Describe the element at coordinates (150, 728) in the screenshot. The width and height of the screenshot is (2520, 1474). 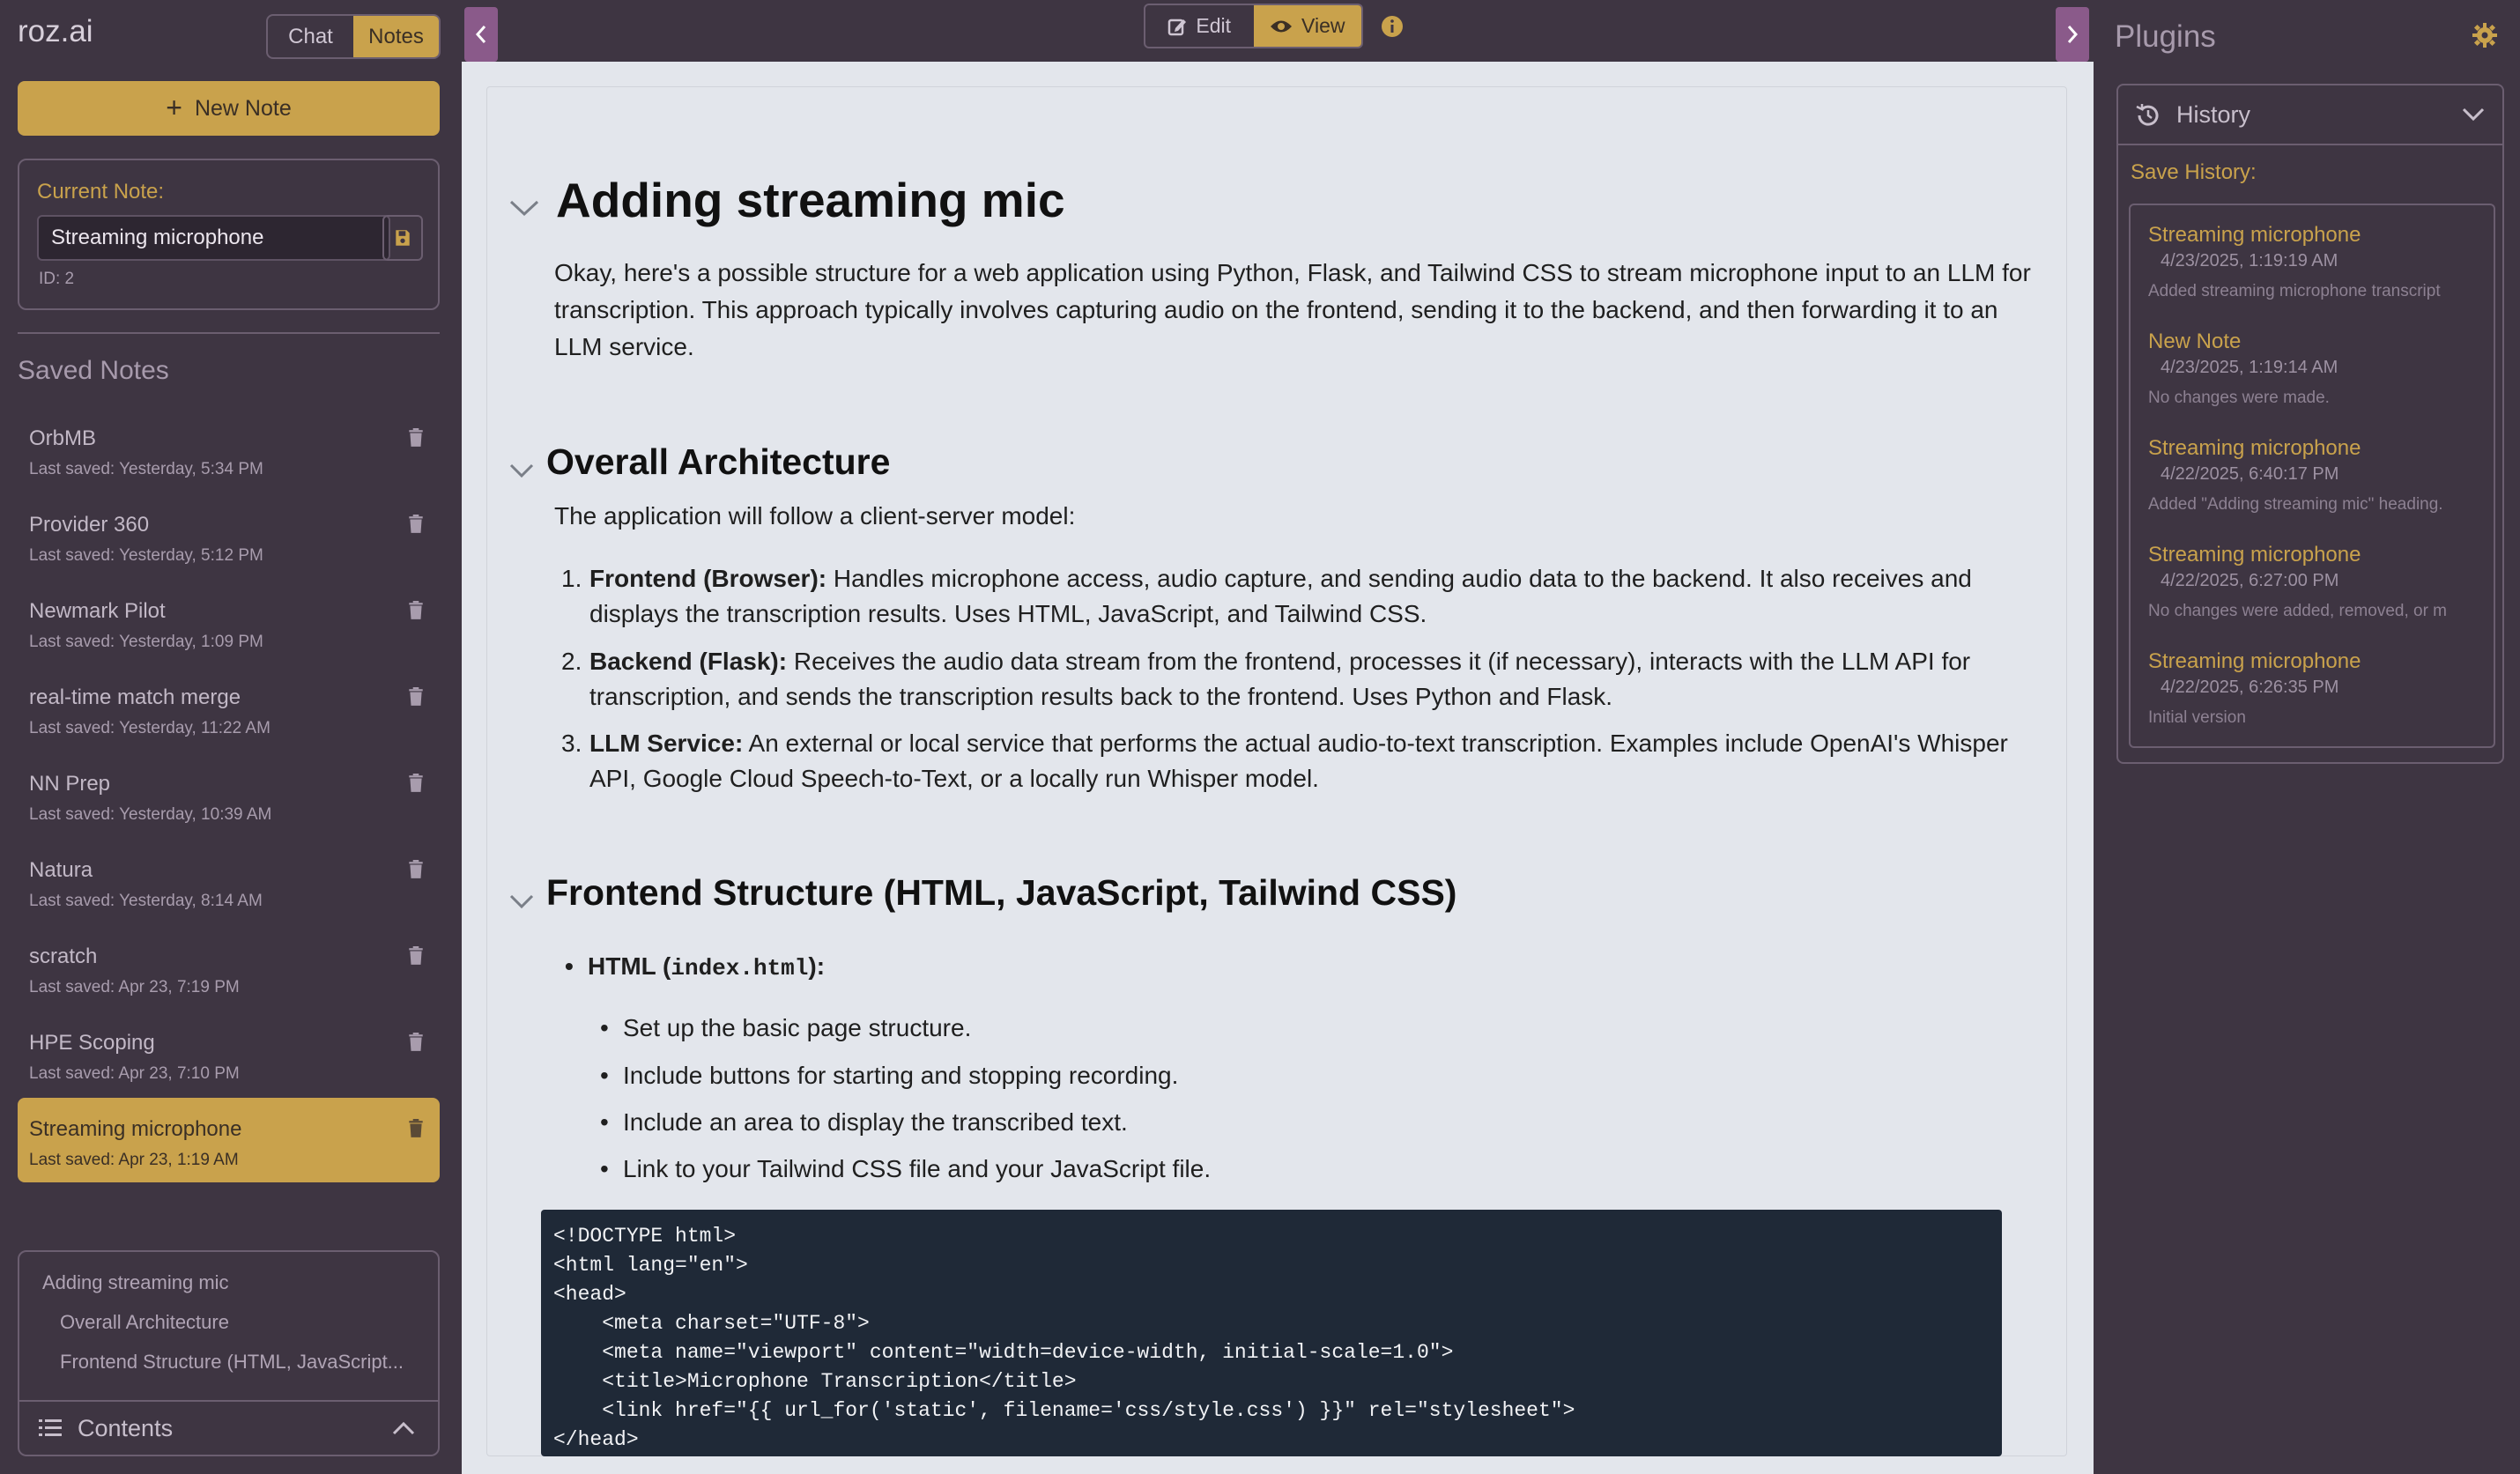
I see `note-saved-time: Last saved: Yesterday, 11:22 AM` at that location.